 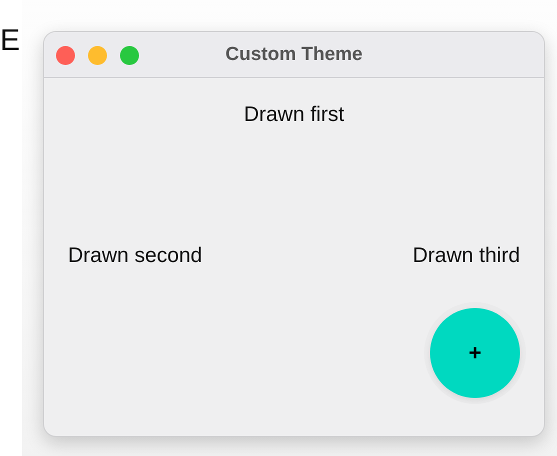 I want to click on label-text: Drawn third, so click(x=466, y=256).